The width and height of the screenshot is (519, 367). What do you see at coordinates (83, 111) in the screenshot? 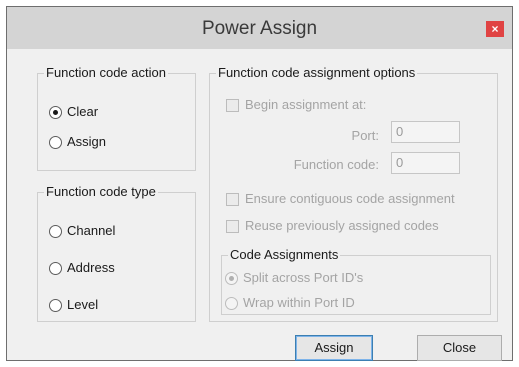
I see `radio-clear-label: Clear` at bounding box center [83, 111].